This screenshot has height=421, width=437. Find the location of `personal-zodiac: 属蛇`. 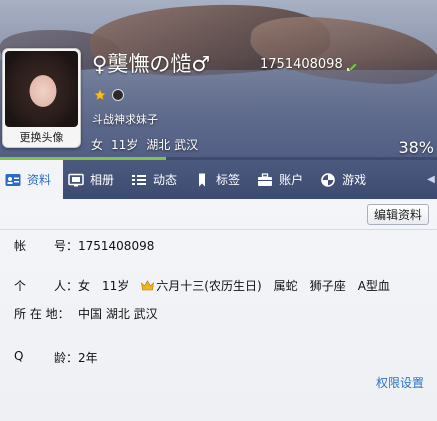

personal-zodiac: 属蛇 is located at coordinates (285, 286).